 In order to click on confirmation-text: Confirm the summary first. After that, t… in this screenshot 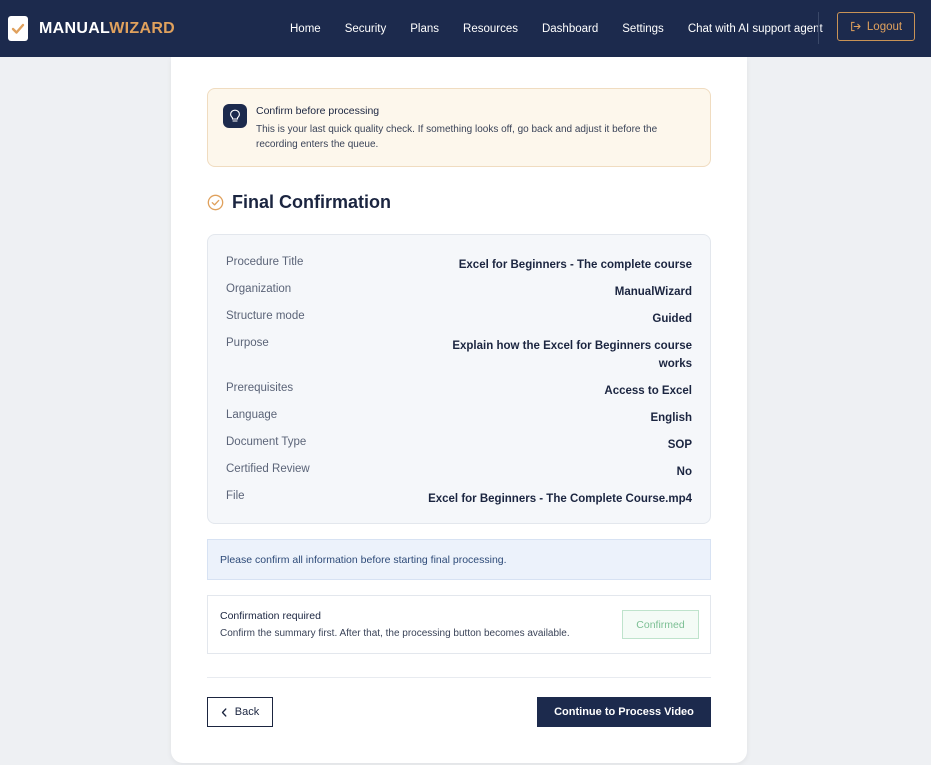, I will do `click(395, 633)`.